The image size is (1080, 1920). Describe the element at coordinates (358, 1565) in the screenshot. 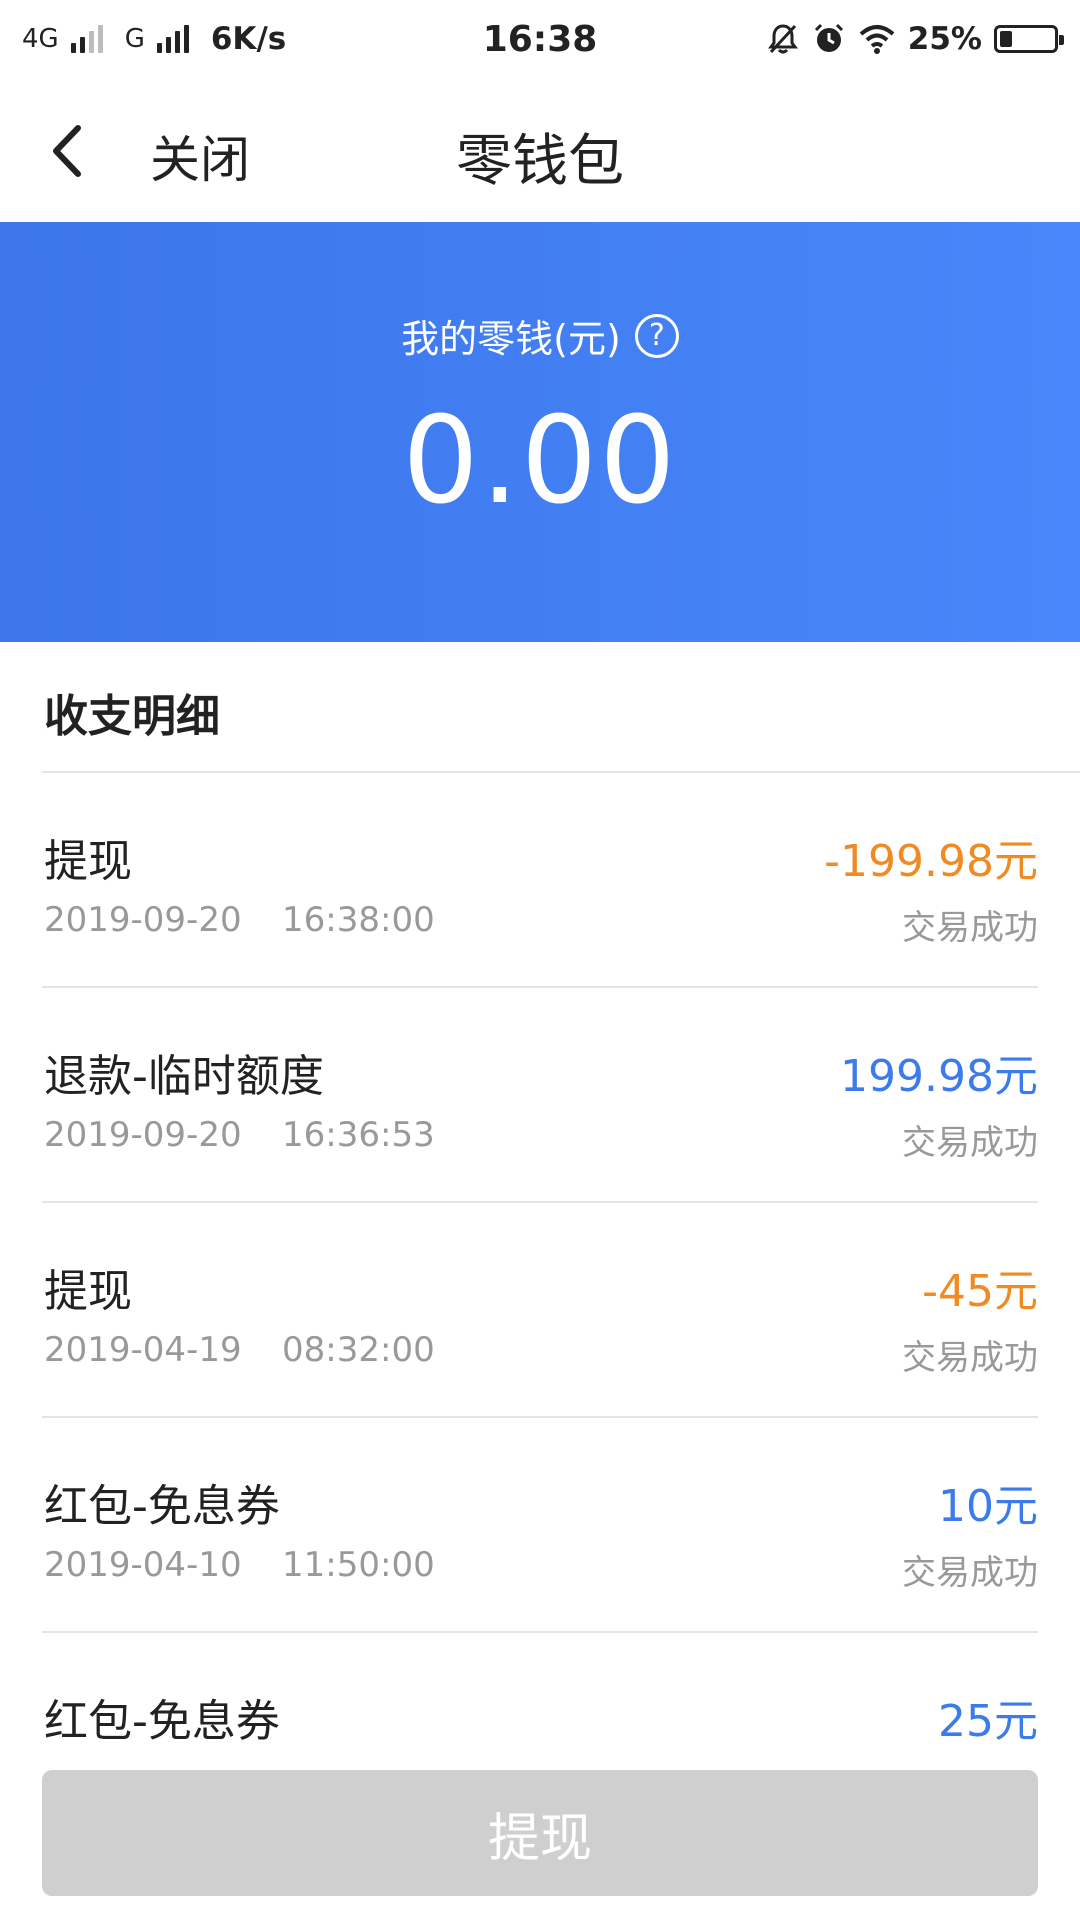

I see `transaction-time: 11:50:00` at that location.